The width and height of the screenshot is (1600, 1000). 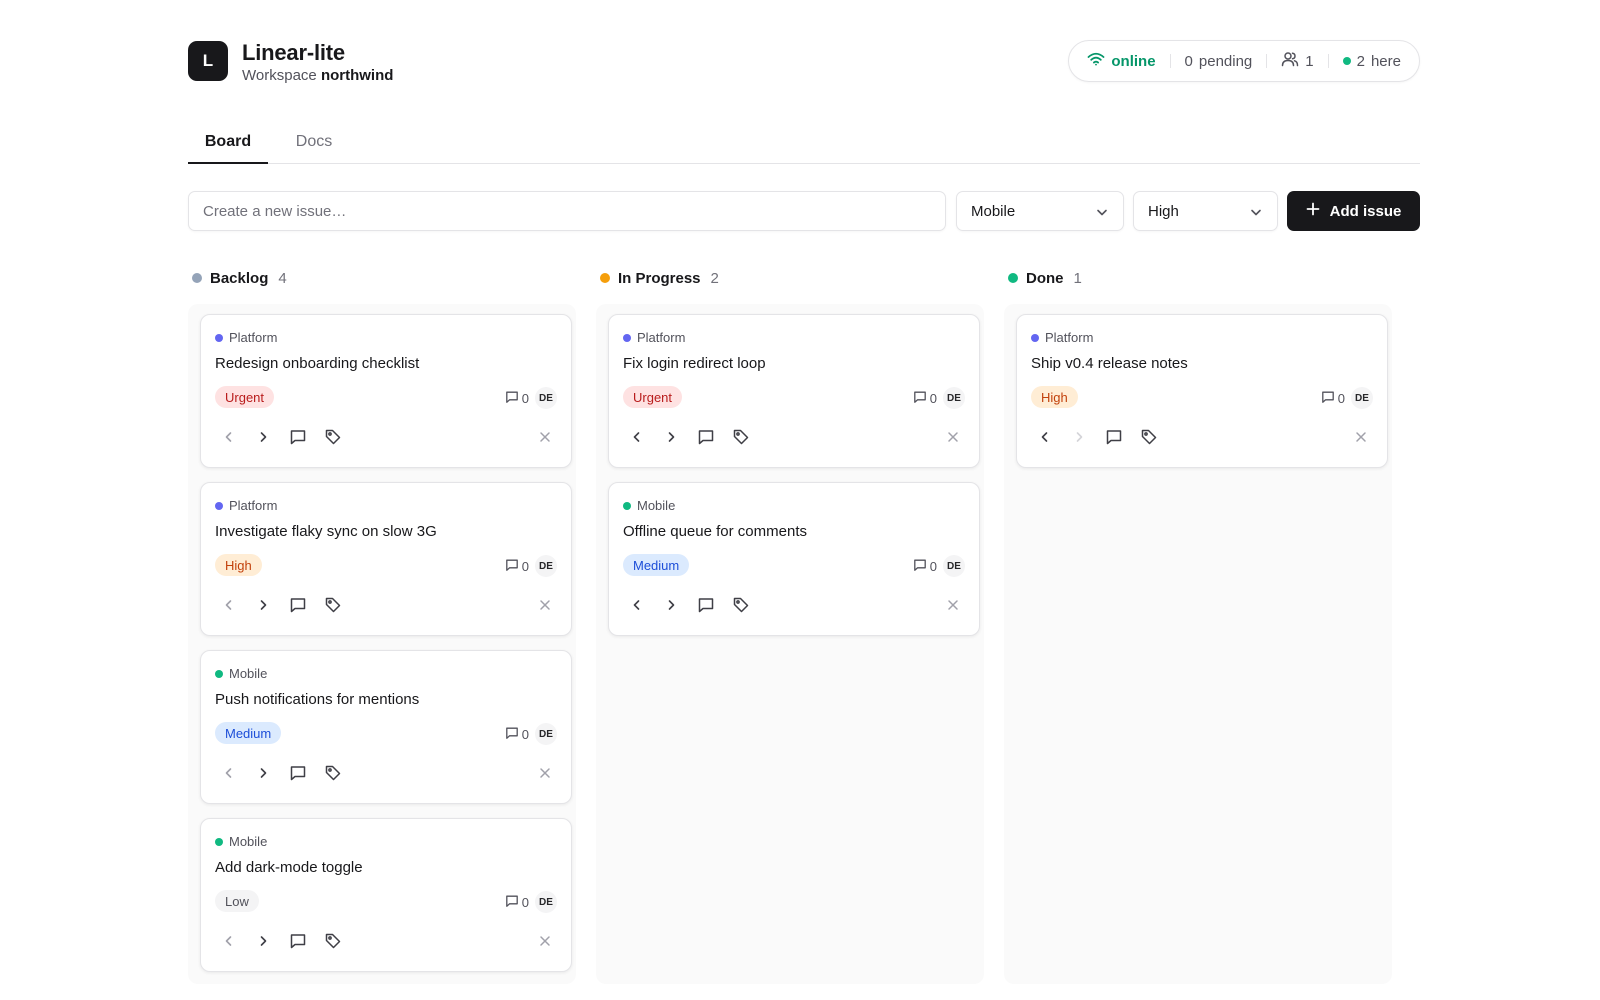 I want to click on card-title: Redesign onboarding checklist, so click(x=317, y=363).